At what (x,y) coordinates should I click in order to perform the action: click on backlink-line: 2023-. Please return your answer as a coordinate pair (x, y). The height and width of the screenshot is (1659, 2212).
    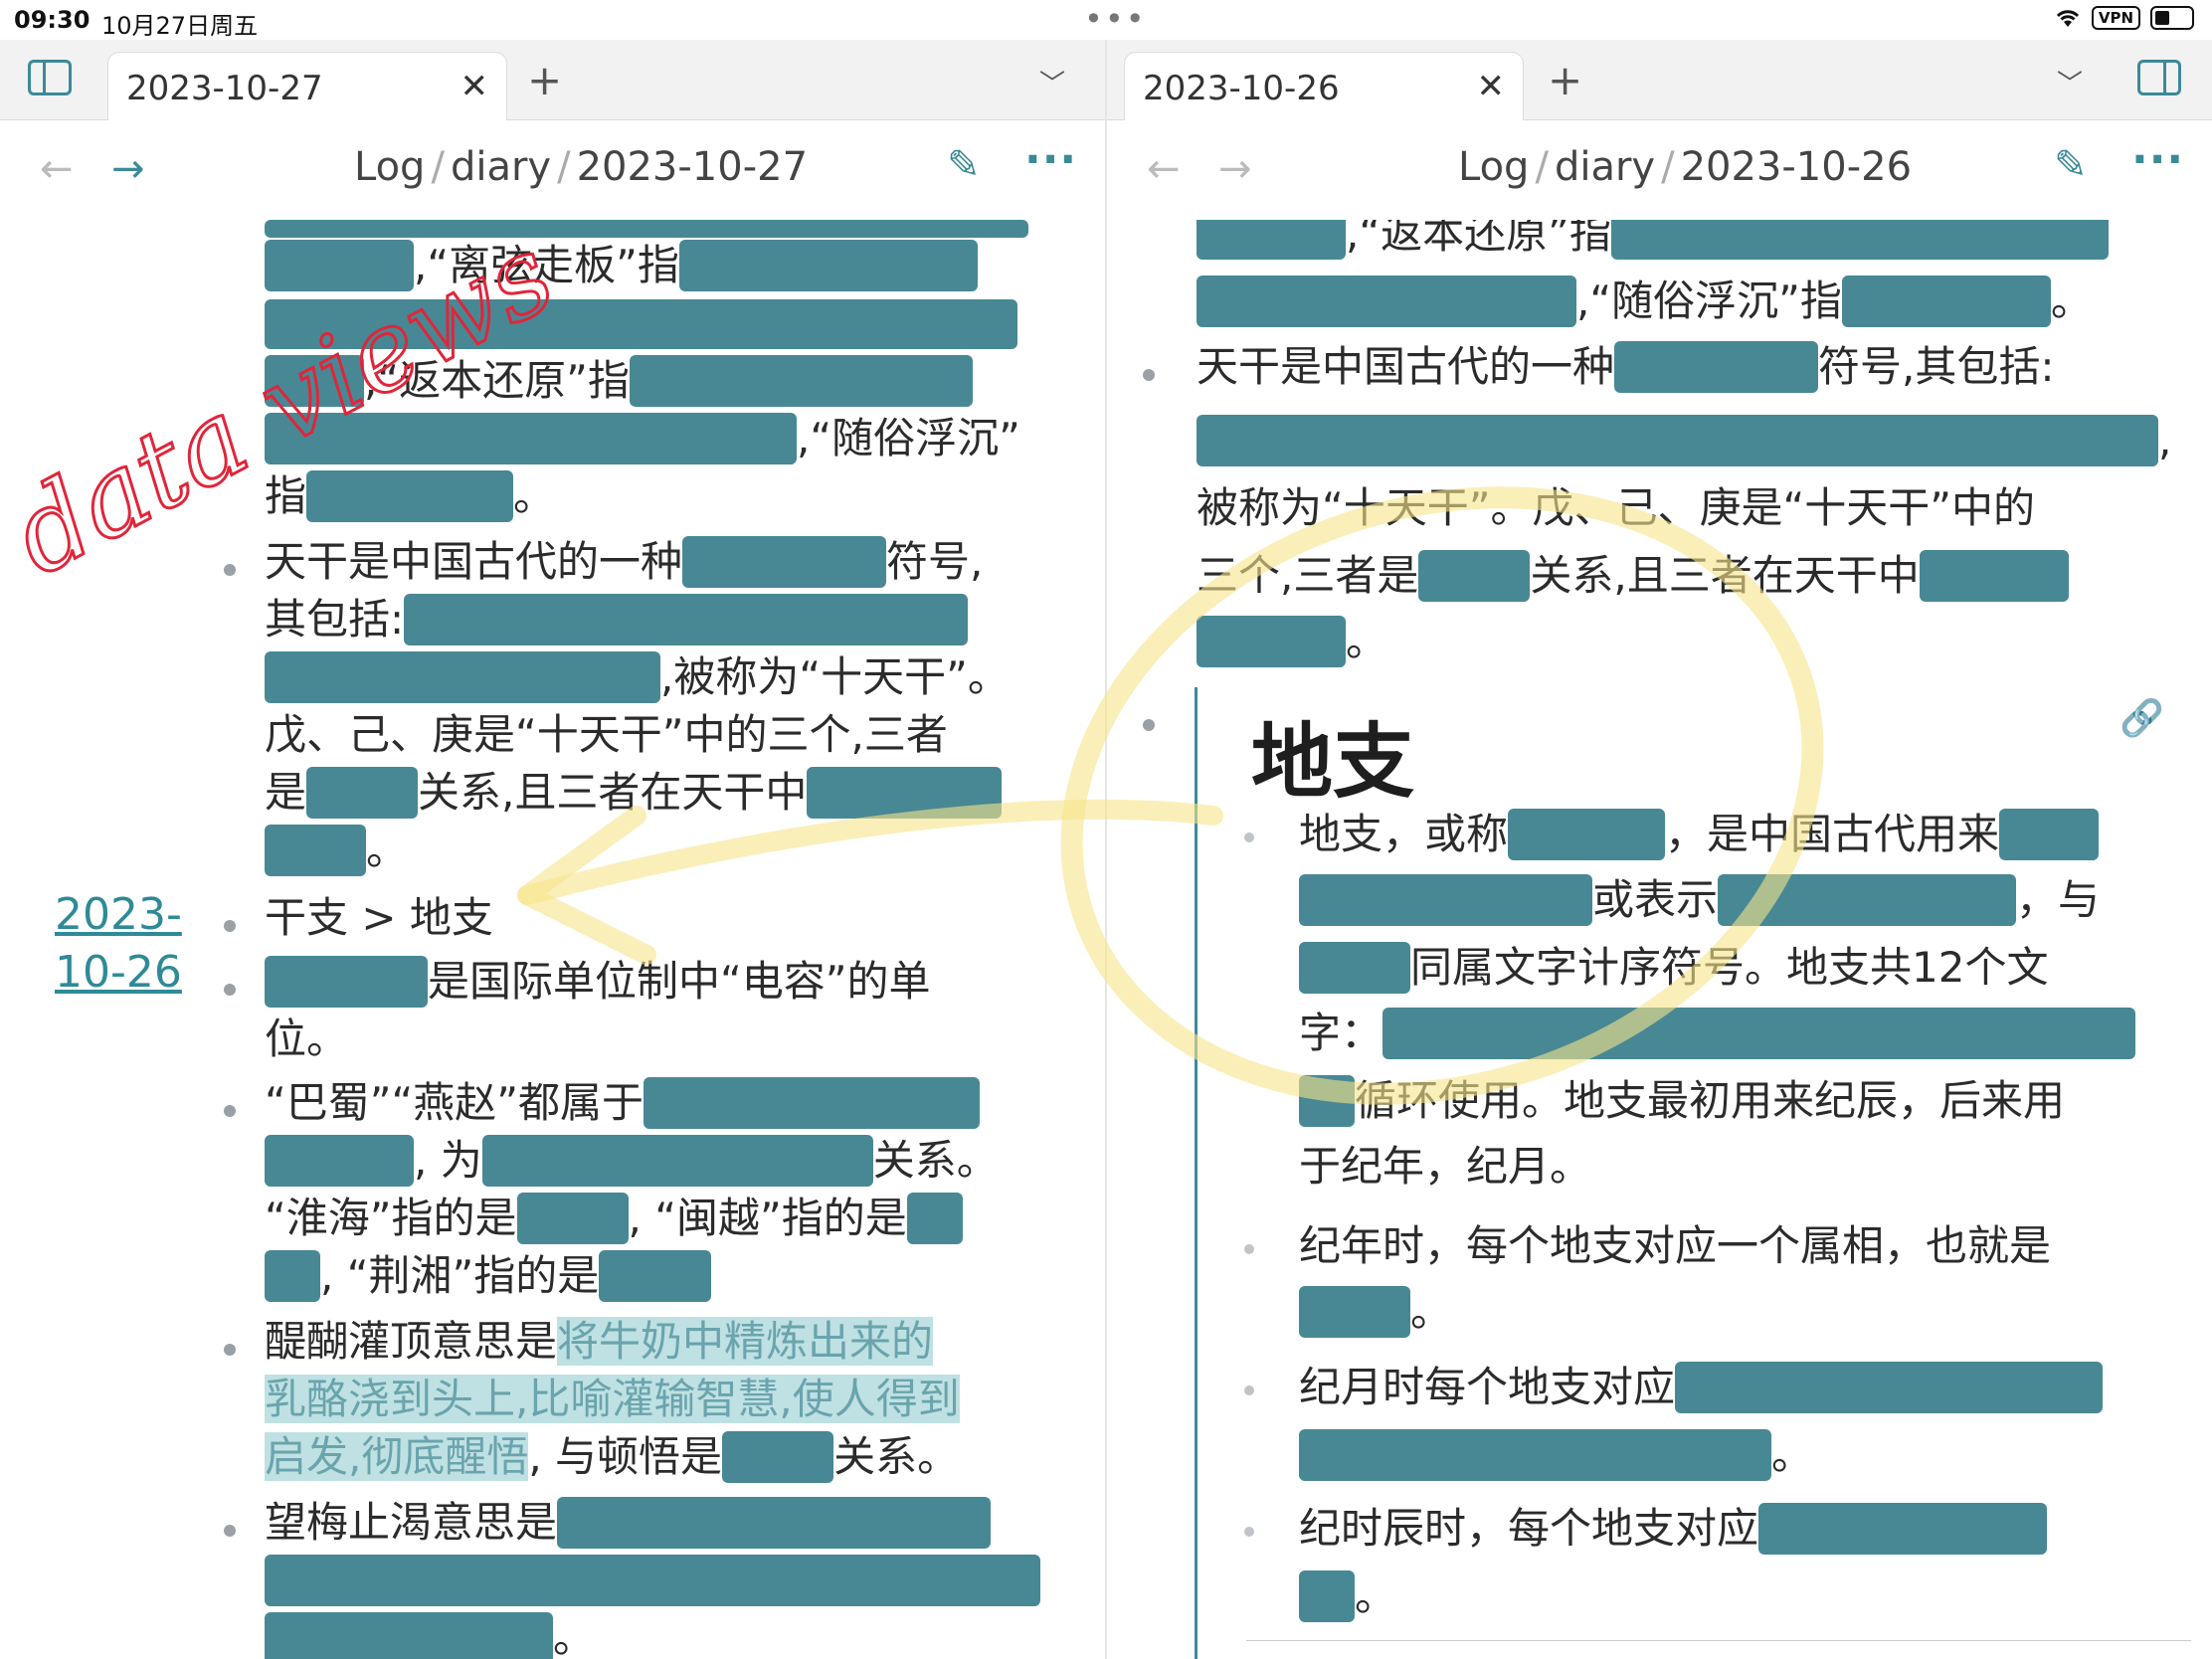
    Looking at the image, I should click on (118, 914).